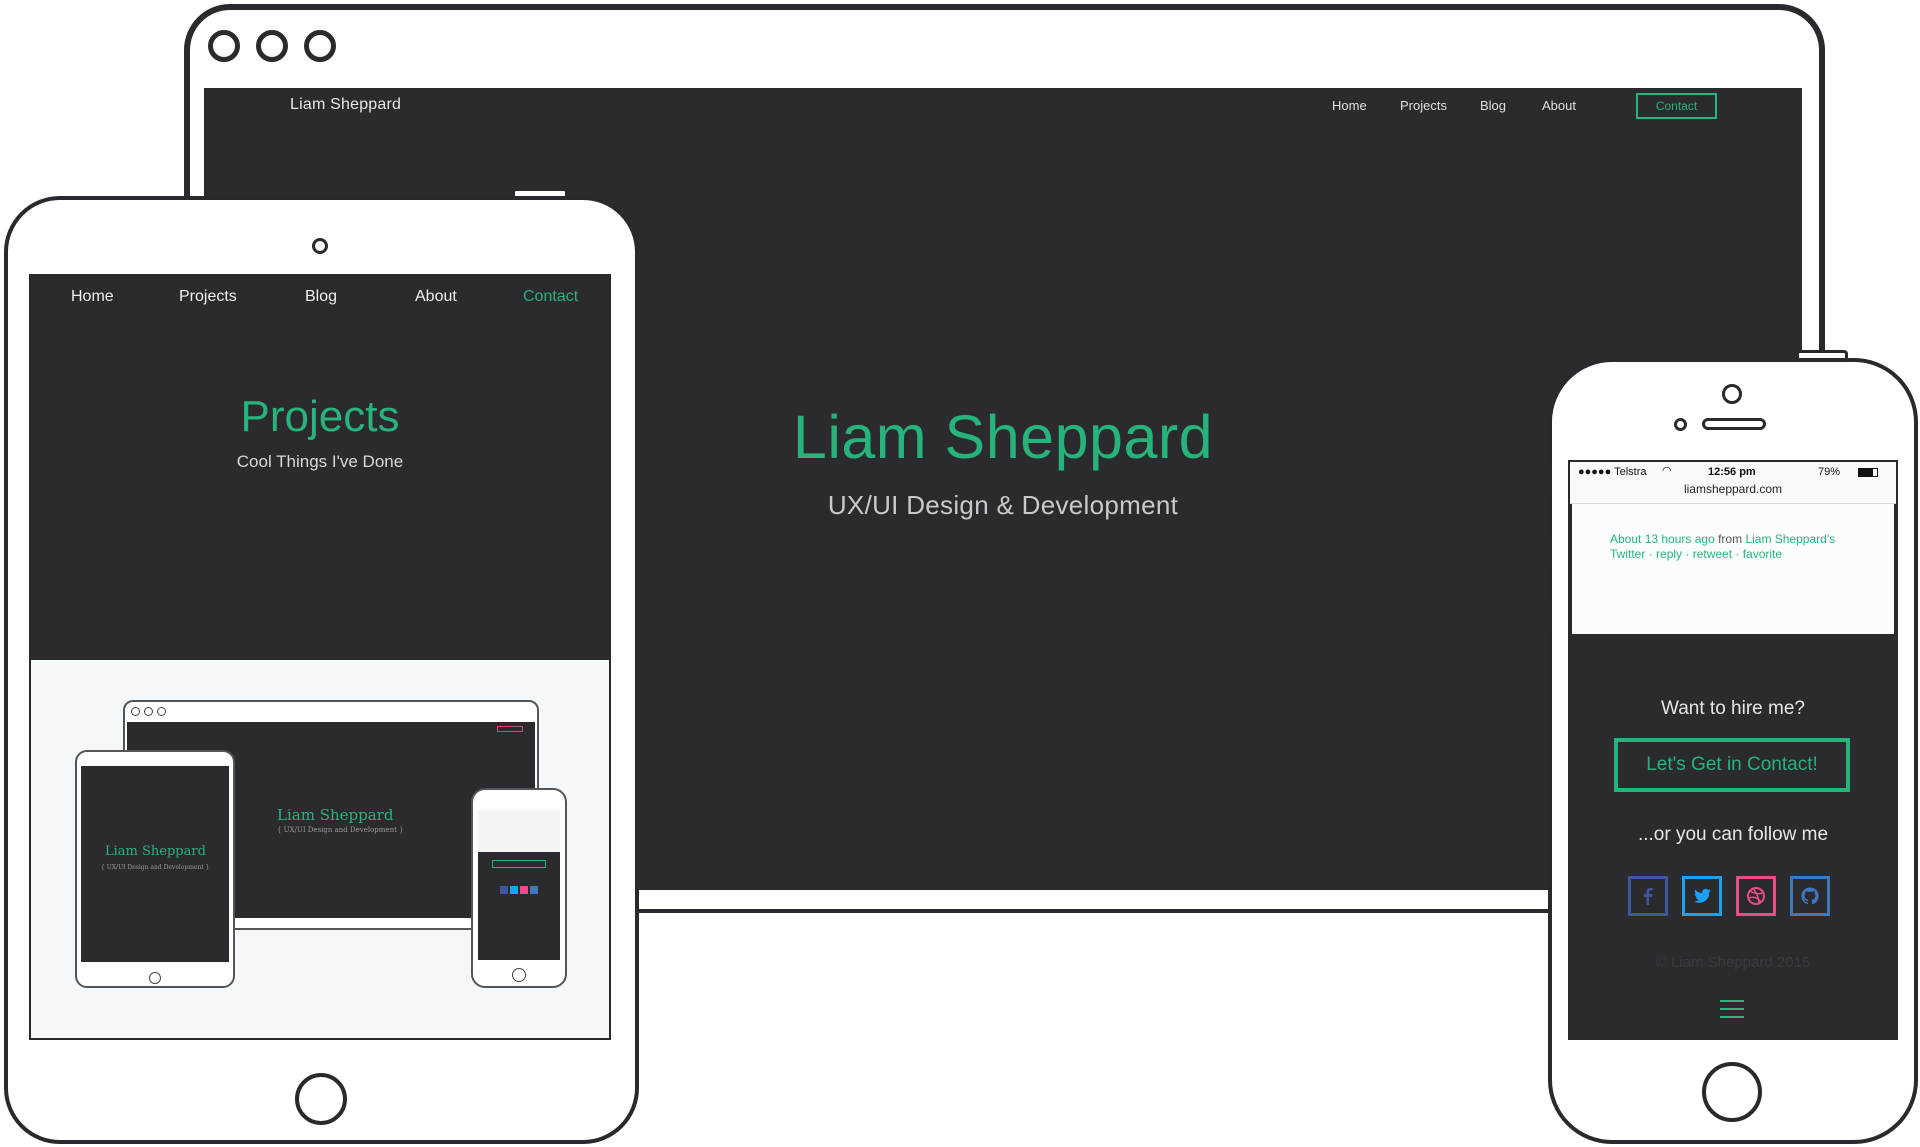 The width and height of the screenshot is (1920, 1147). Describe the element at coordinates (1732, 1092) in the screenshot. I see `phone-home-button` at that location.